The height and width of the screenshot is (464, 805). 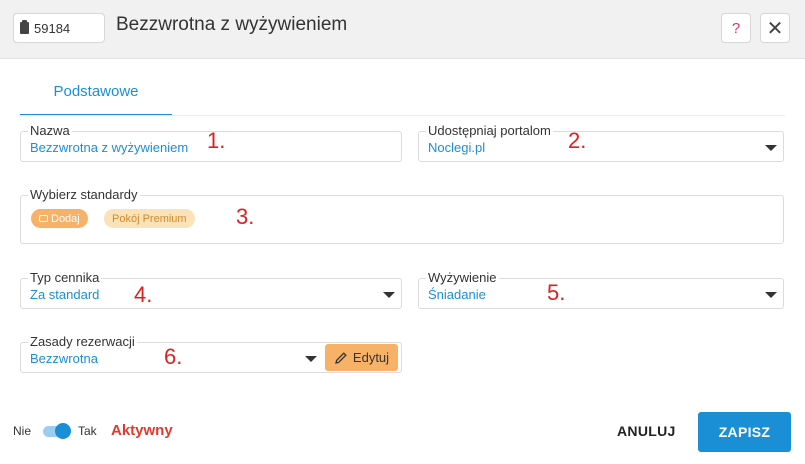 What do you see at coordinates (65, 278) in the screenshot?
I see `price-type-label: Typ cennika` at bounding box center [65, 278].